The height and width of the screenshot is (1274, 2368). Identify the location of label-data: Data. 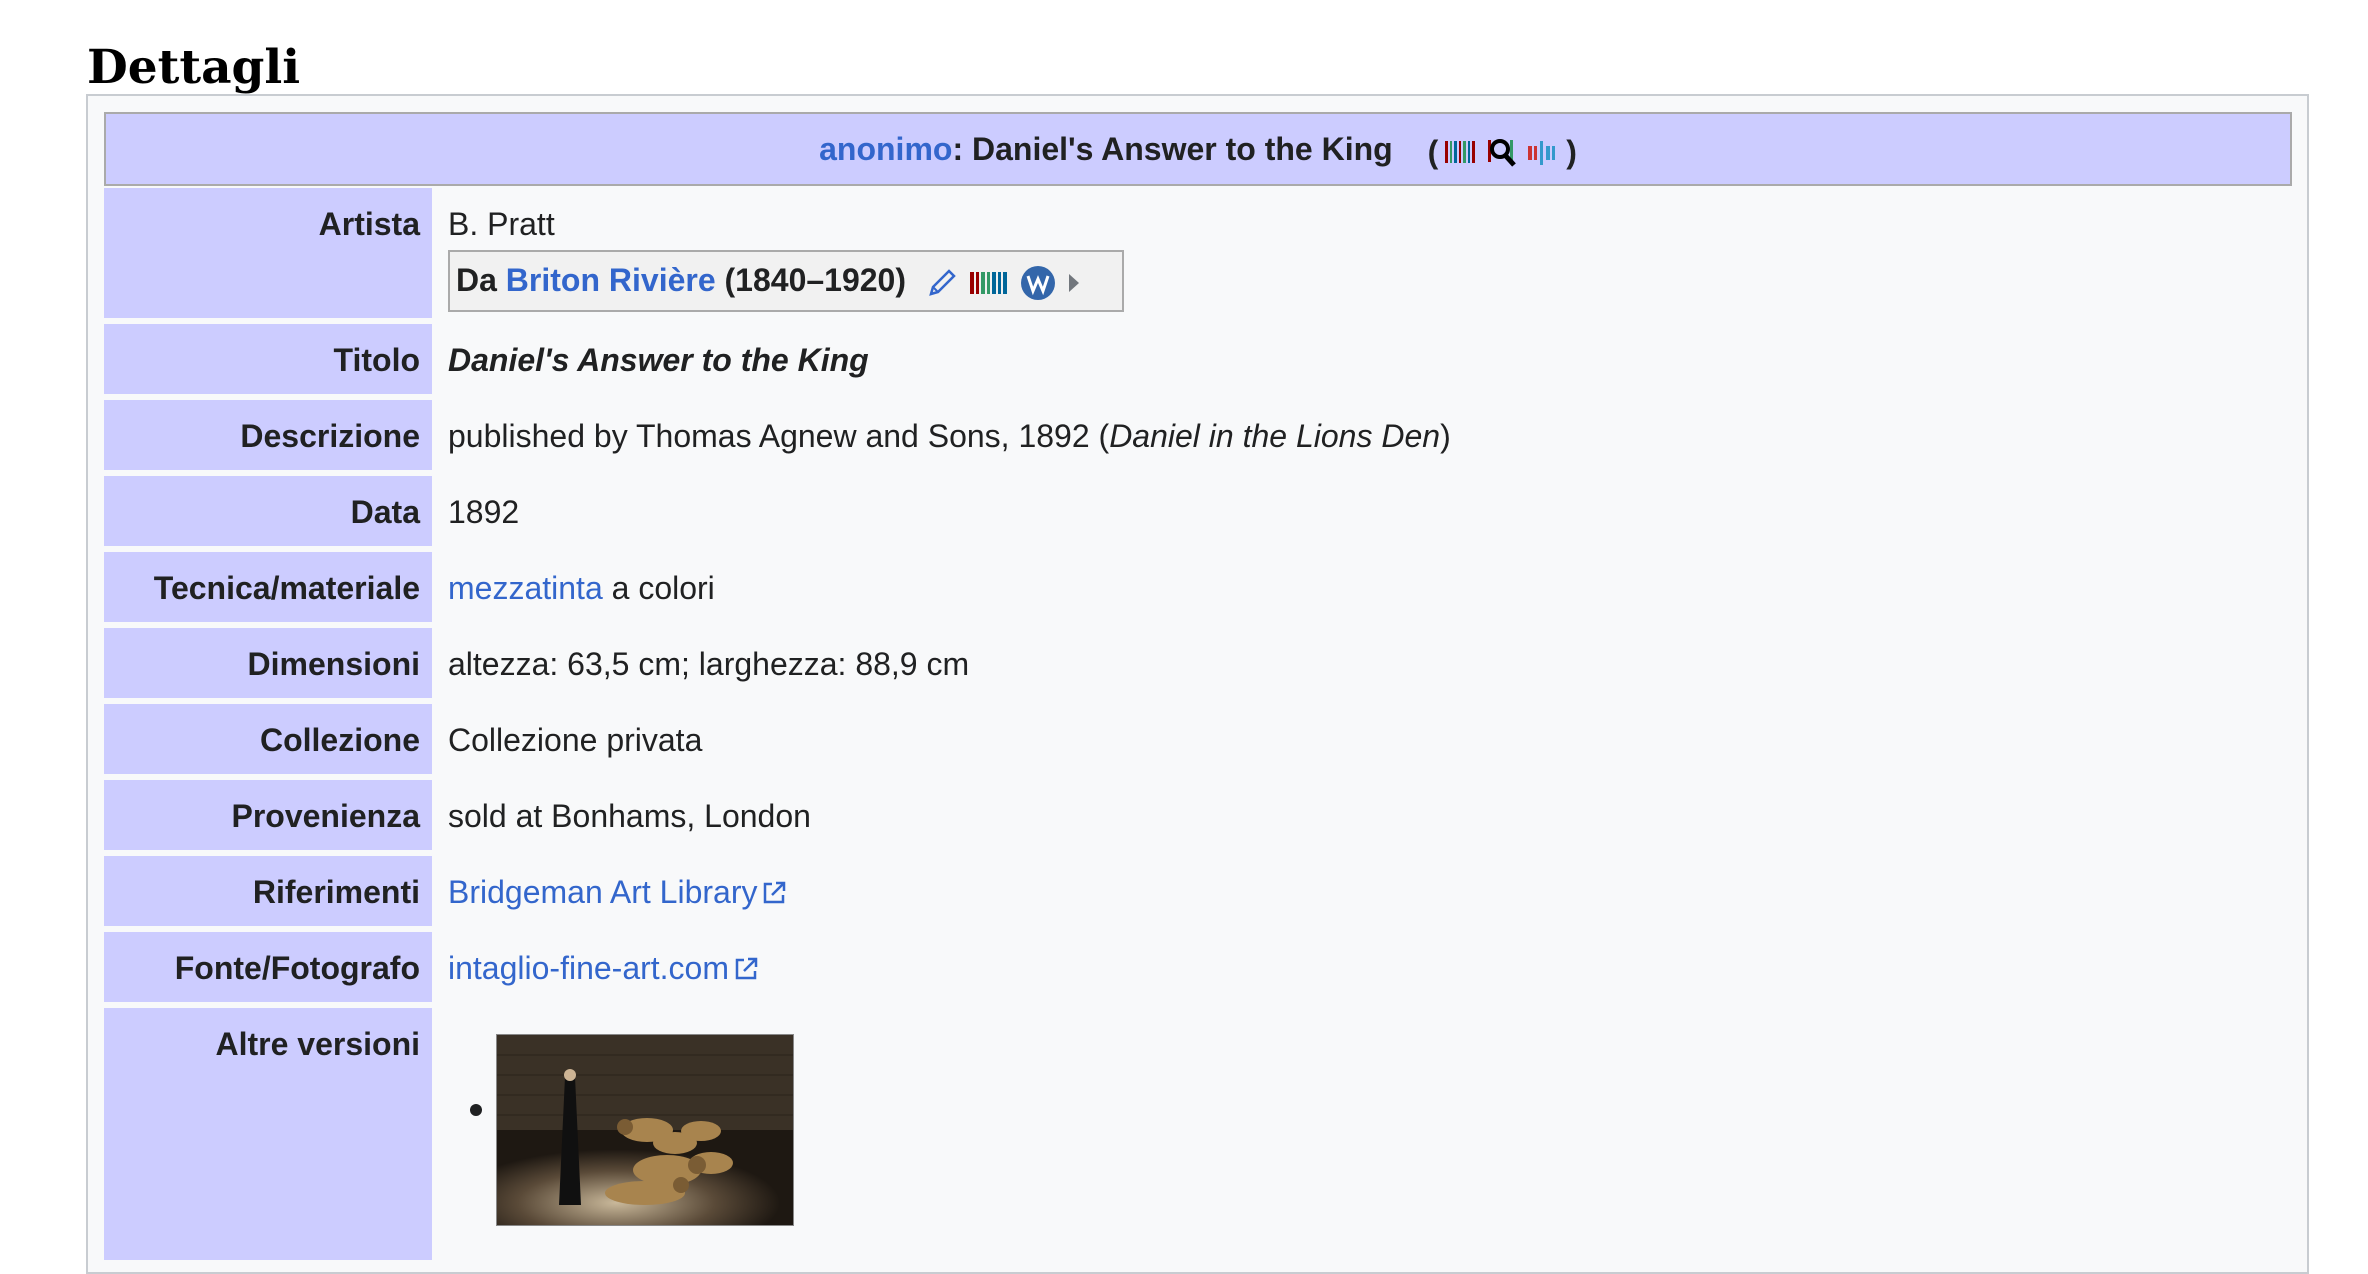
(268, 511).